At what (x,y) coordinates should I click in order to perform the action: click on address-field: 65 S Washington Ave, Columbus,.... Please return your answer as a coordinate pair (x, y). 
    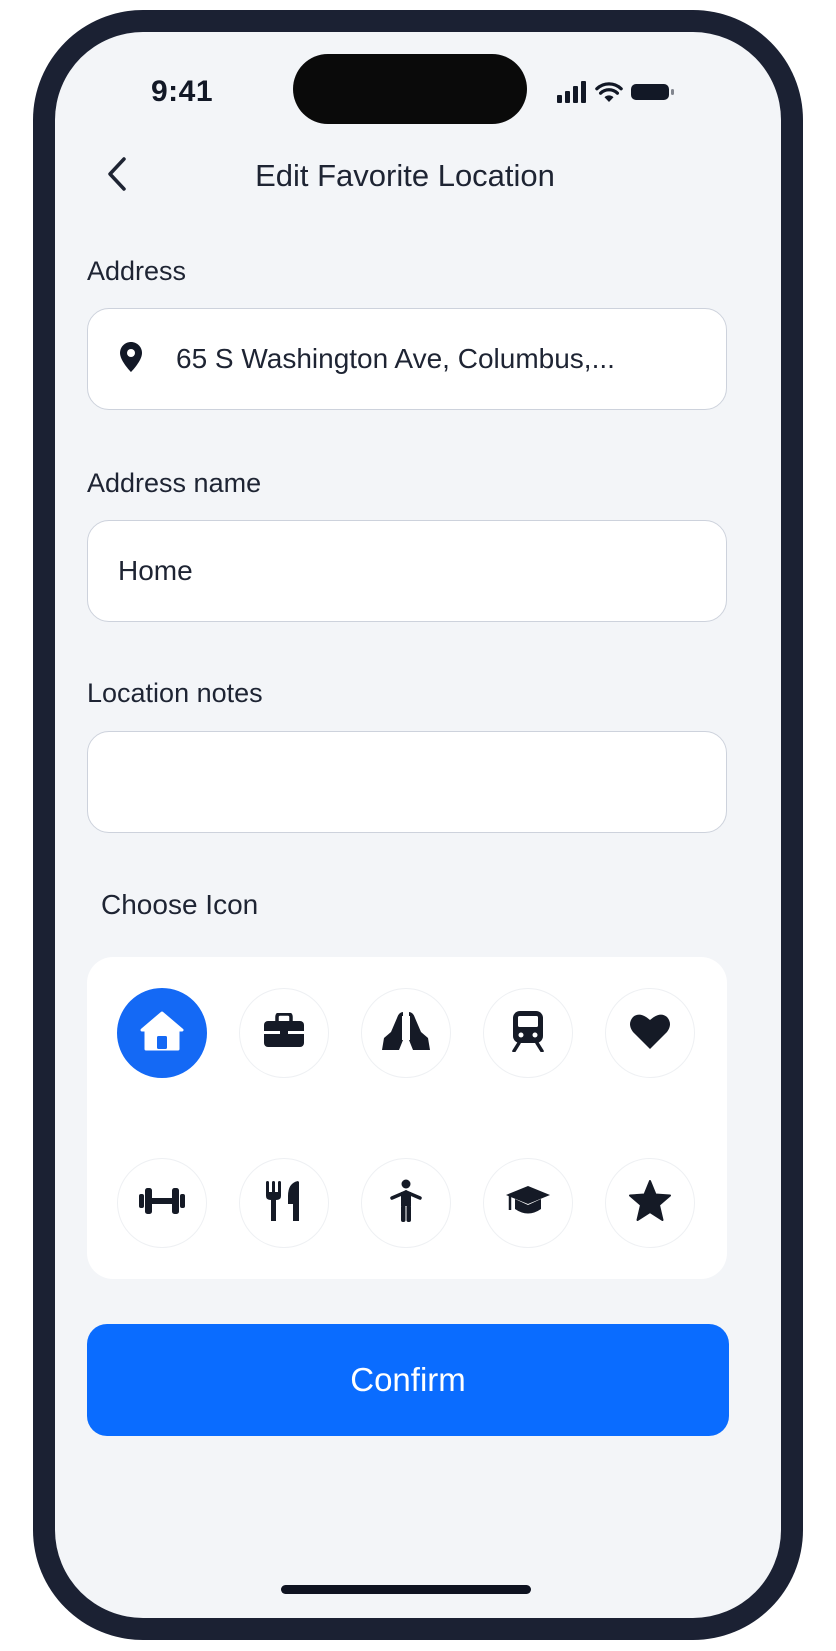
    Looking at the image, I should click on (407, 359).